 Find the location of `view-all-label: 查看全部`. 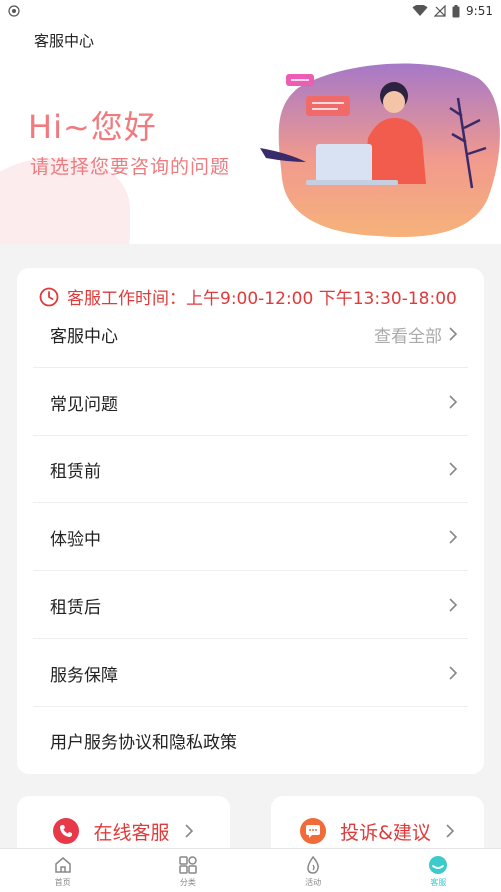

view-all-label: 查看全部 is located at coordinates (408, 336).